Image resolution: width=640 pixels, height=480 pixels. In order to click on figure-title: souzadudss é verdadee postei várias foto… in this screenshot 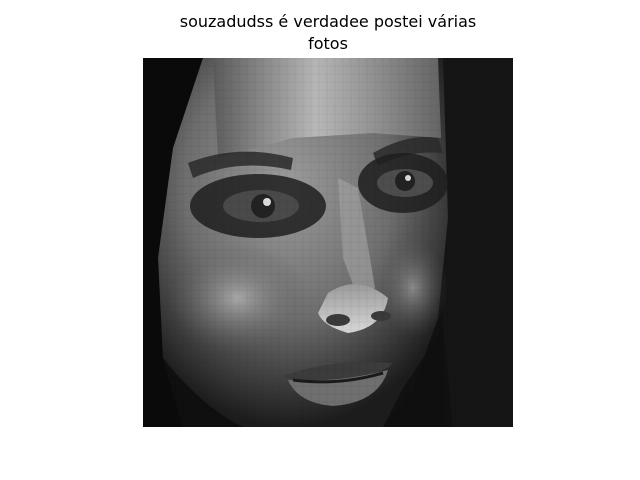, I will do `click(328, 33)`.